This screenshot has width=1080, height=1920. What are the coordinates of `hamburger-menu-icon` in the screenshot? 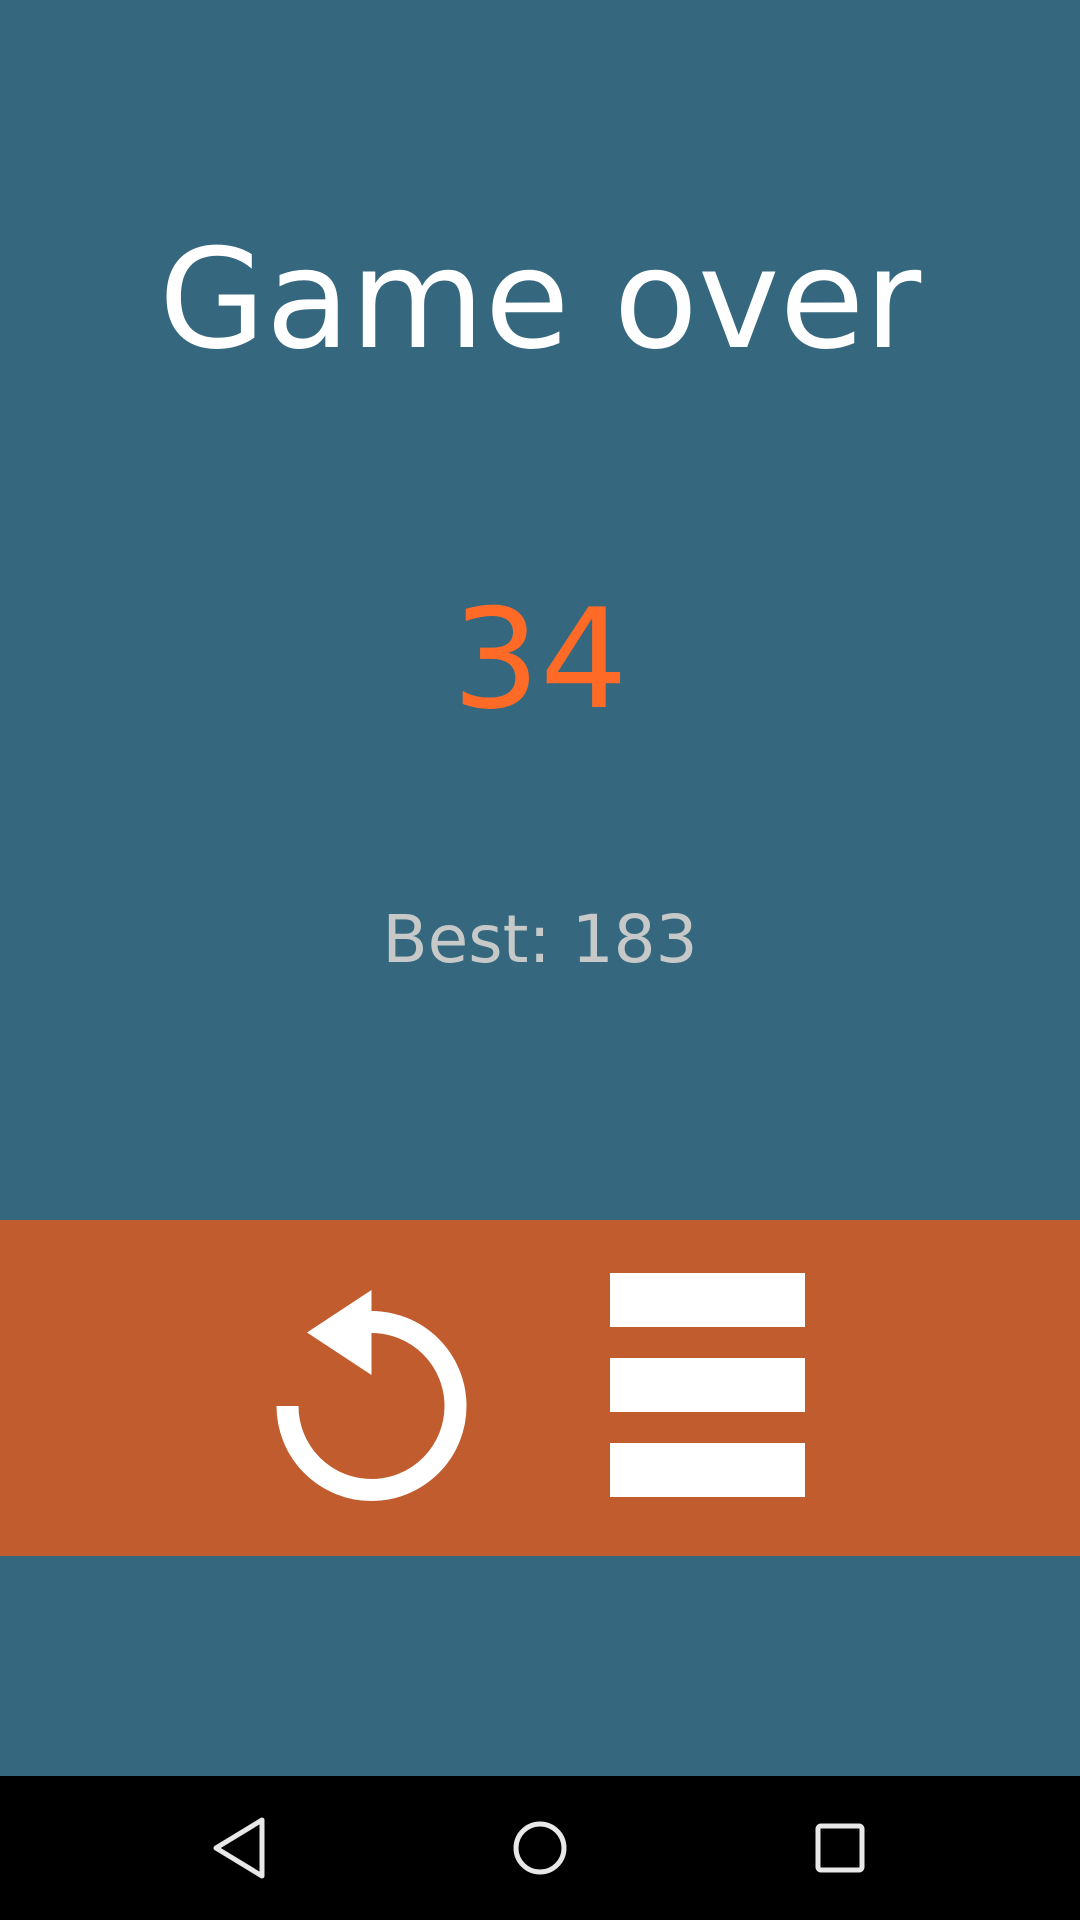 It's located at (707, 1388).